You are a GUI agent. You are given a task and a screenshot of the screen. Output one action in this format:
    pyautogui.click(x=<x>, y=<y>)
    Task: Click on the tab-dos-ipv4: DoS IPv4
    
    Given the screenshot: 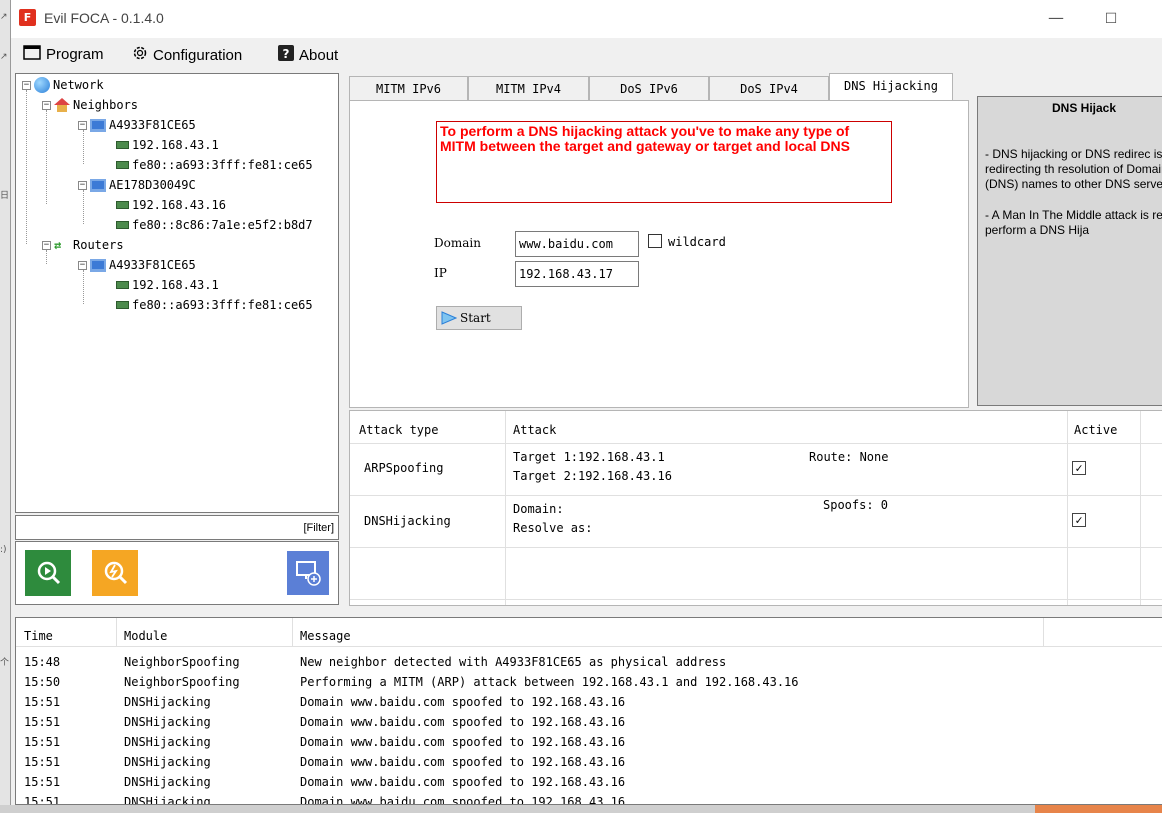 What is the action you would take?
    pyautogui.click(x=769, y=88)
    